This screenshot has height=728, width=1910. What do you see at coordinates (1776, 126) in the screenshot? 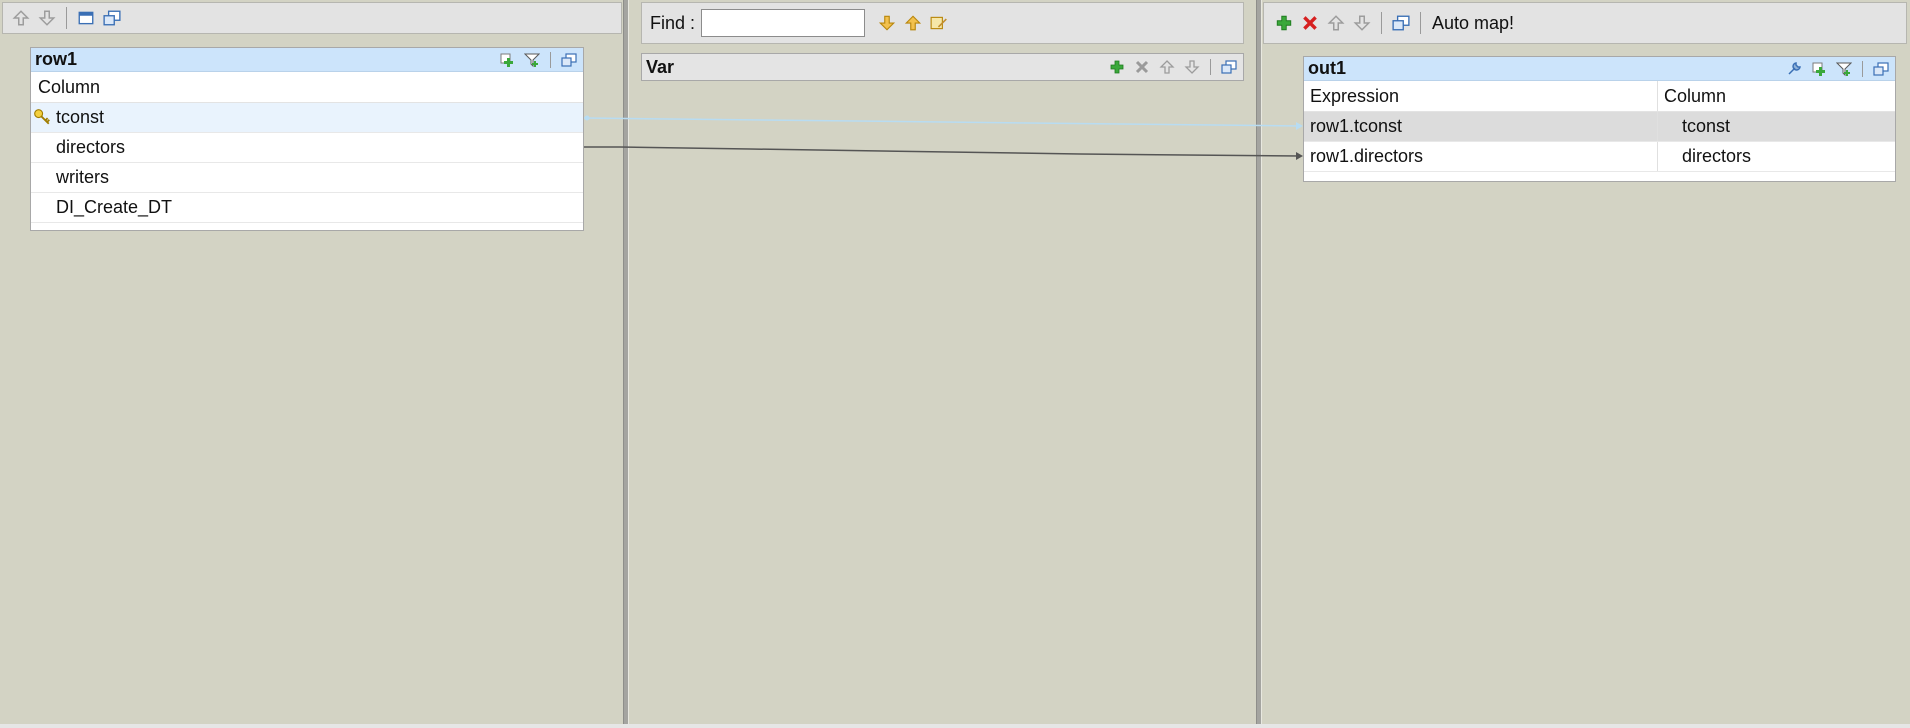
I see `column-cell: tconst` at bounding box center [1776, 126].